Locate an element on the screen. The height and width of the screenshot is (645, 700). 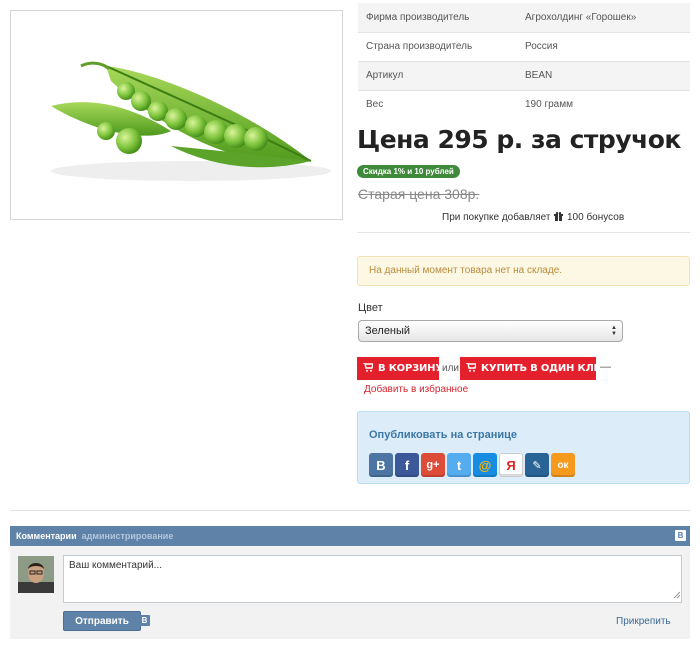
or-text: или is located at coordinates (451, 368).